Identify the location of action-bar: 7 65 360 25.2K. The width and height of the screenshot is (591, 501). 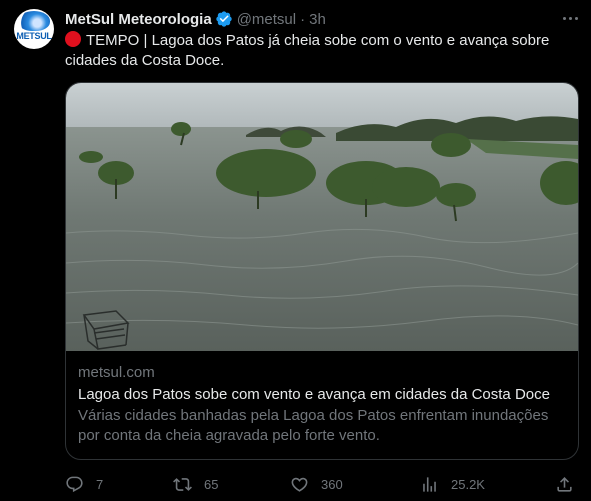
(322, 484).